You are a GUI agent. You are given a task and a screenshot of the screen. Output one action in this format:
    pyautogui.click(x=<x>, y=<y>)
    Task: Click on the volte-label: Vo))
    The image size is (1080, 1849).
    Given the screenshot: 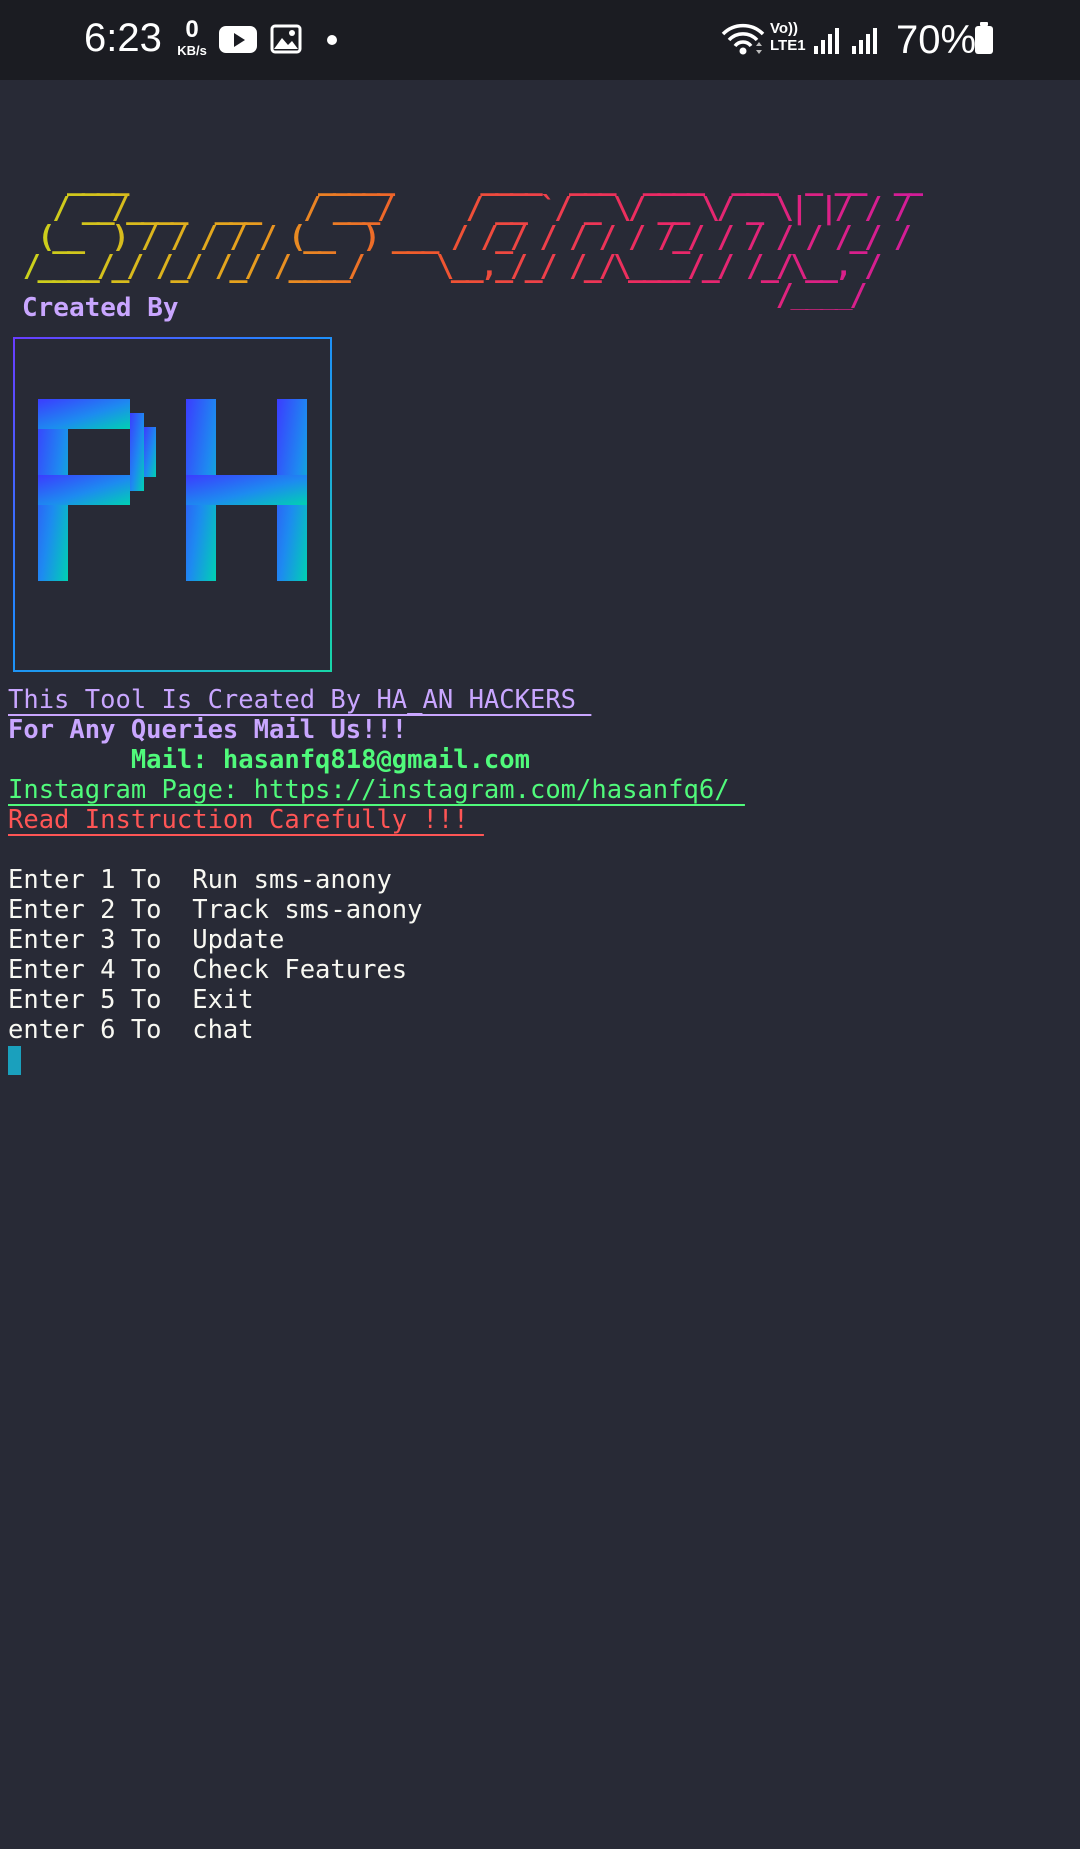 What is the action you would take?
    pyautogui.click(x=784, y=28)
    